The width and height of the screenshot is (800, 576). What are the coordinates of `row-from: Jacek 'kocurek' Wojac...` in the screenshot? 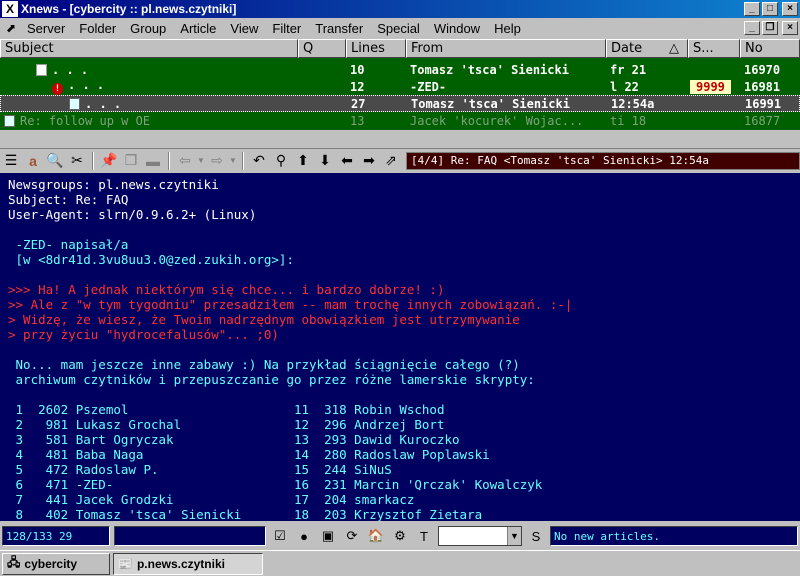 It's located at (497, 120).